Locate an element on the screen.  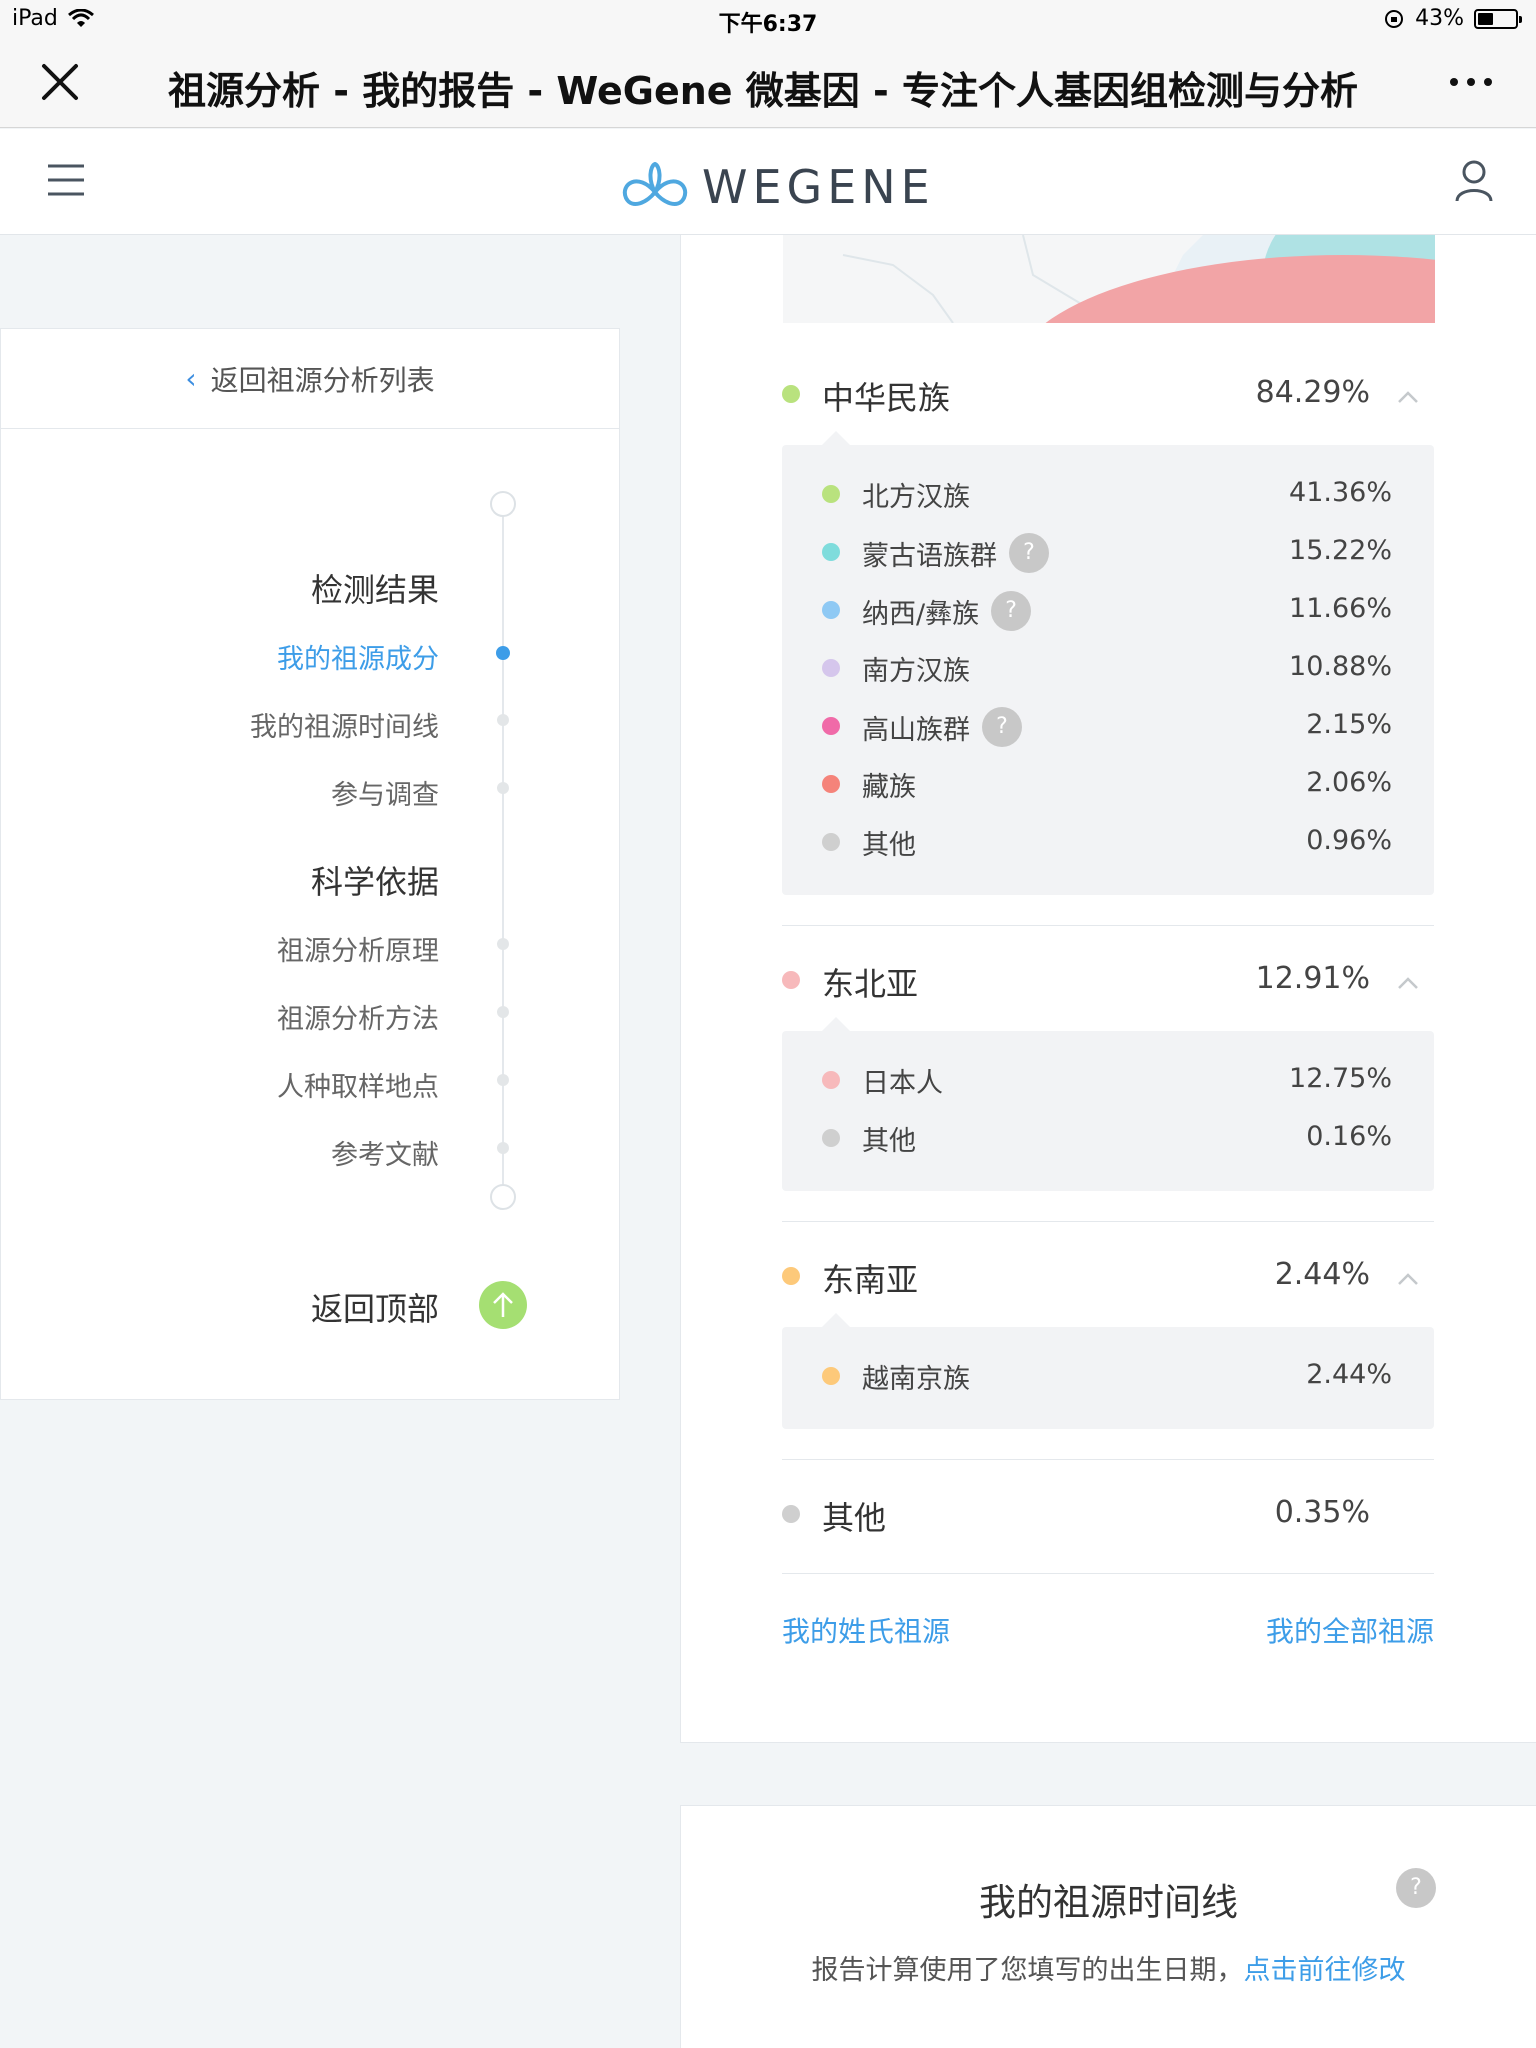
group-name: 东北亚 is located at coordinates (870, 984).